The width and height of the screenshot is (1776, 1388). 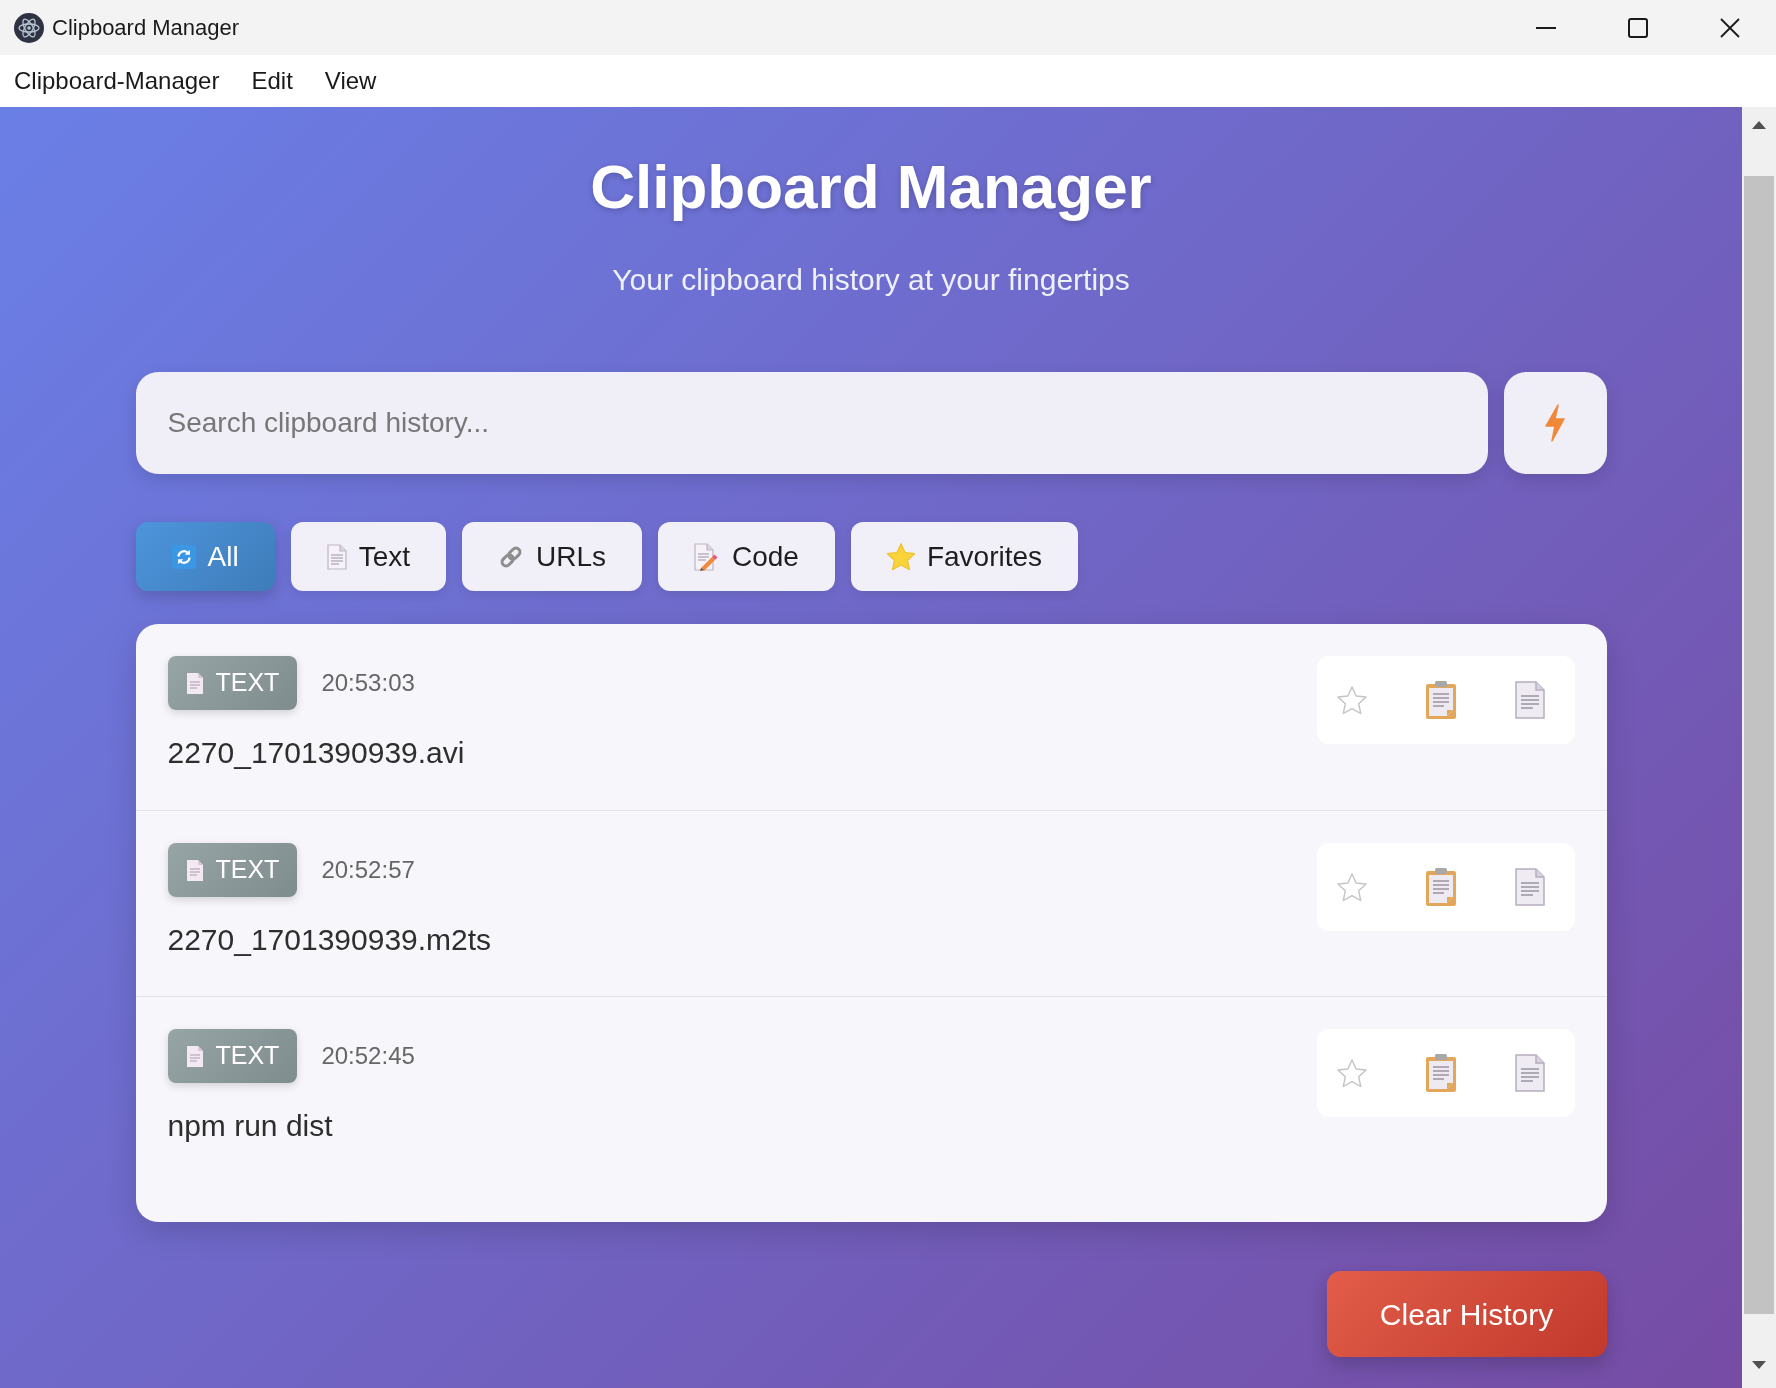 I want to click on clear-history-button: Clear History, so click(x=1466, y=1314).